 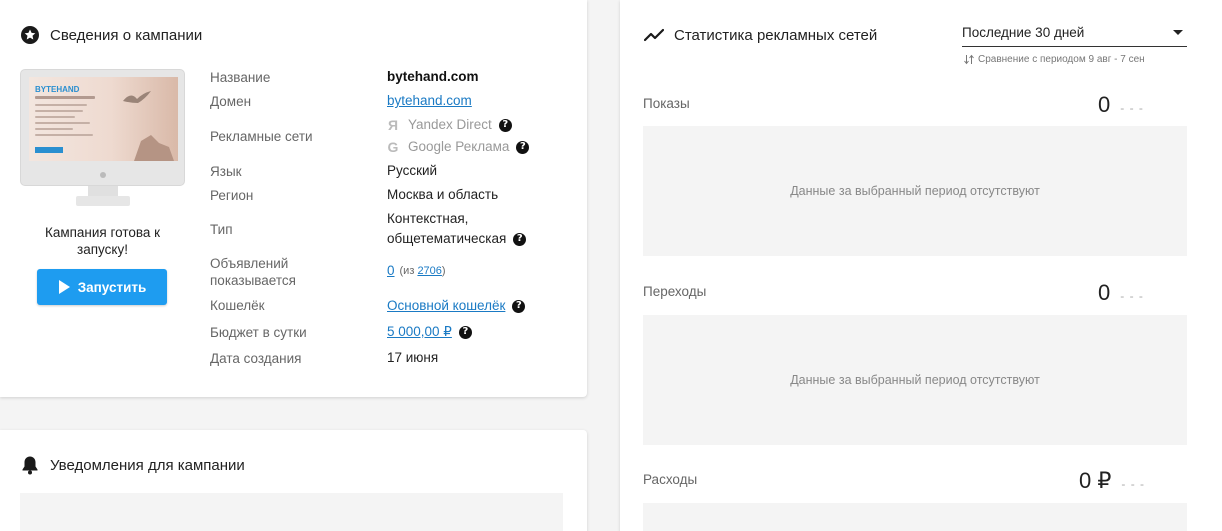 I want to click on region-value: Москва и область, so click(x=443, y=194).